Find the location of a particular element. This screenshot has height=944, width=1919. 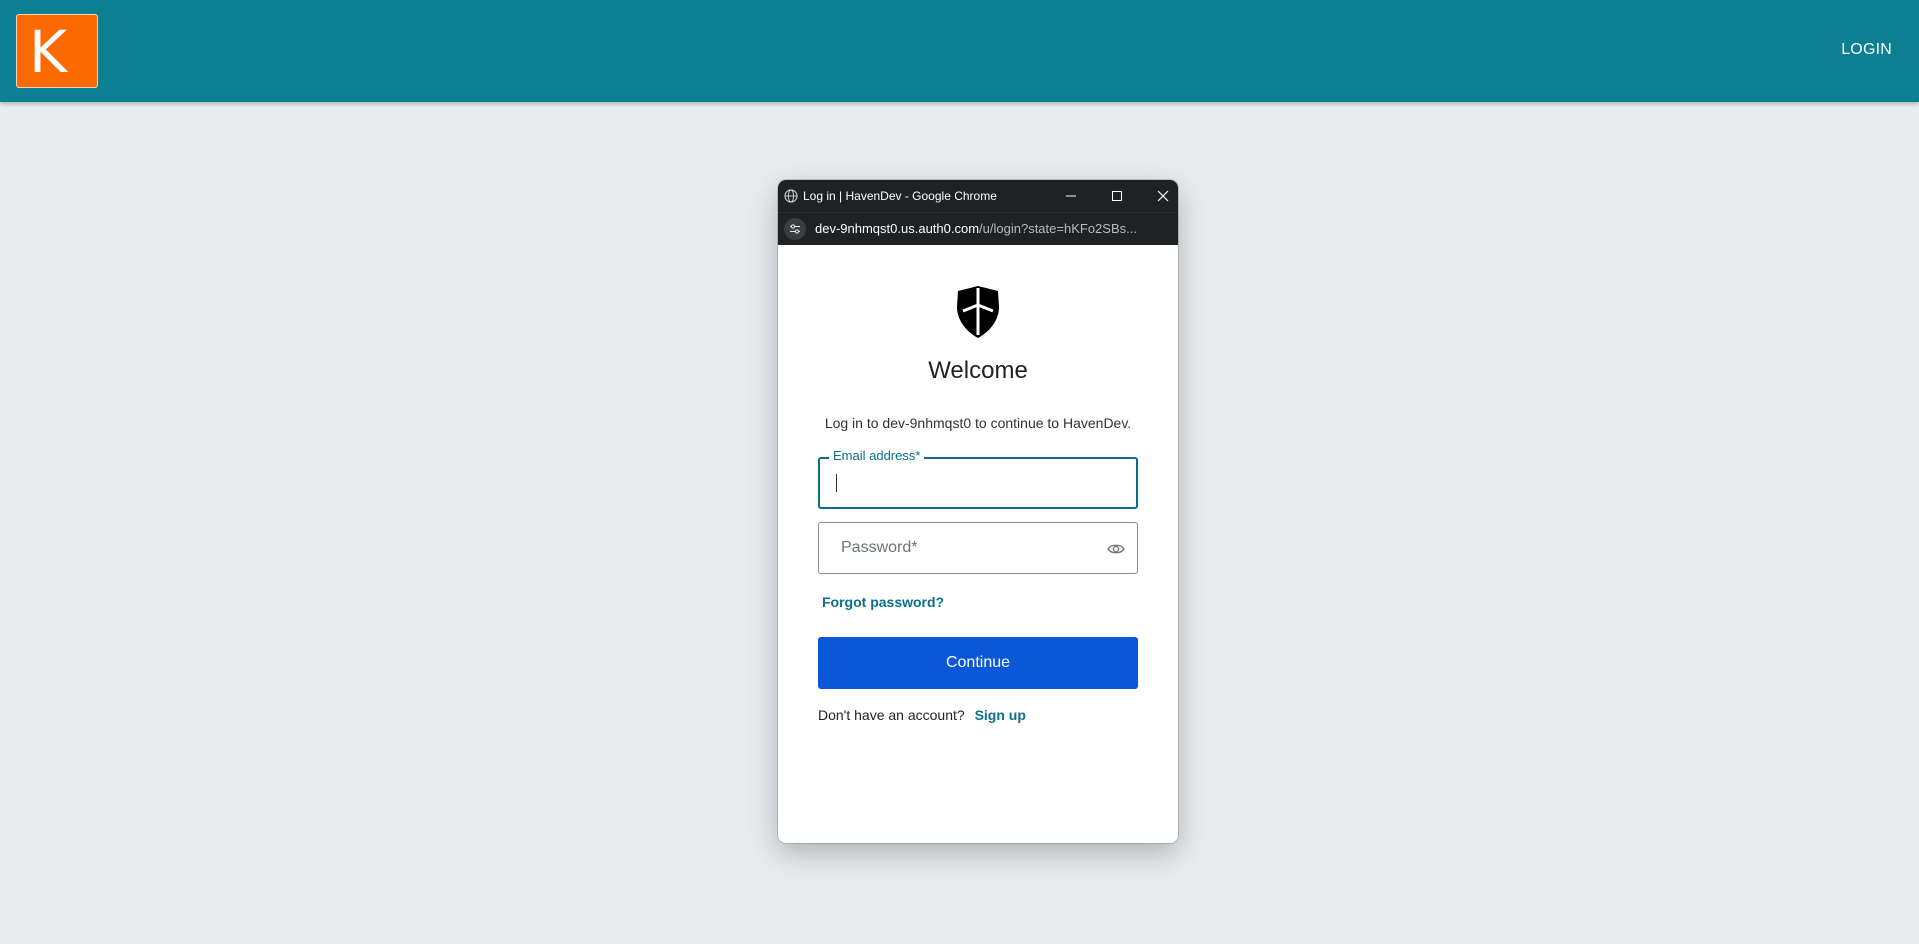

tune-icon is located at coordinates (795, 229).